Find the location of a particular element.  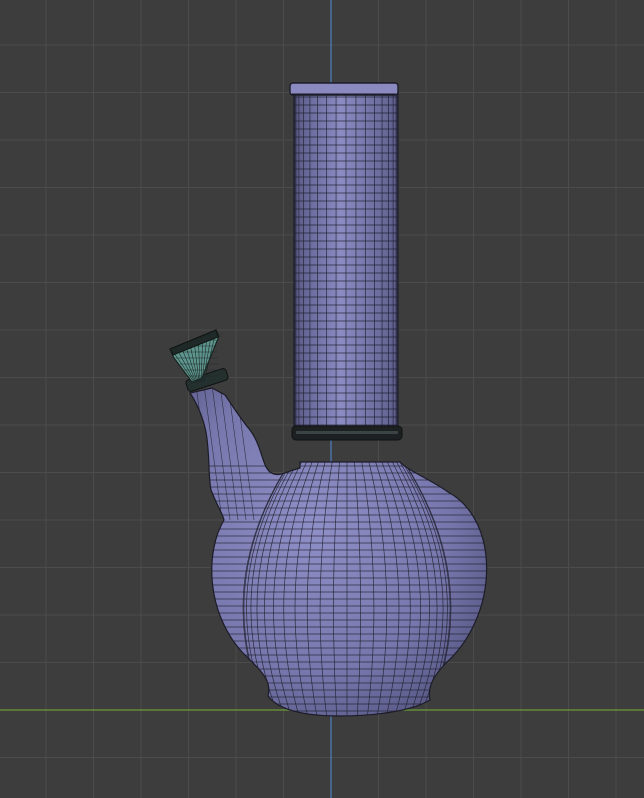

downstem-bowl is located at coordinates (197, 360).